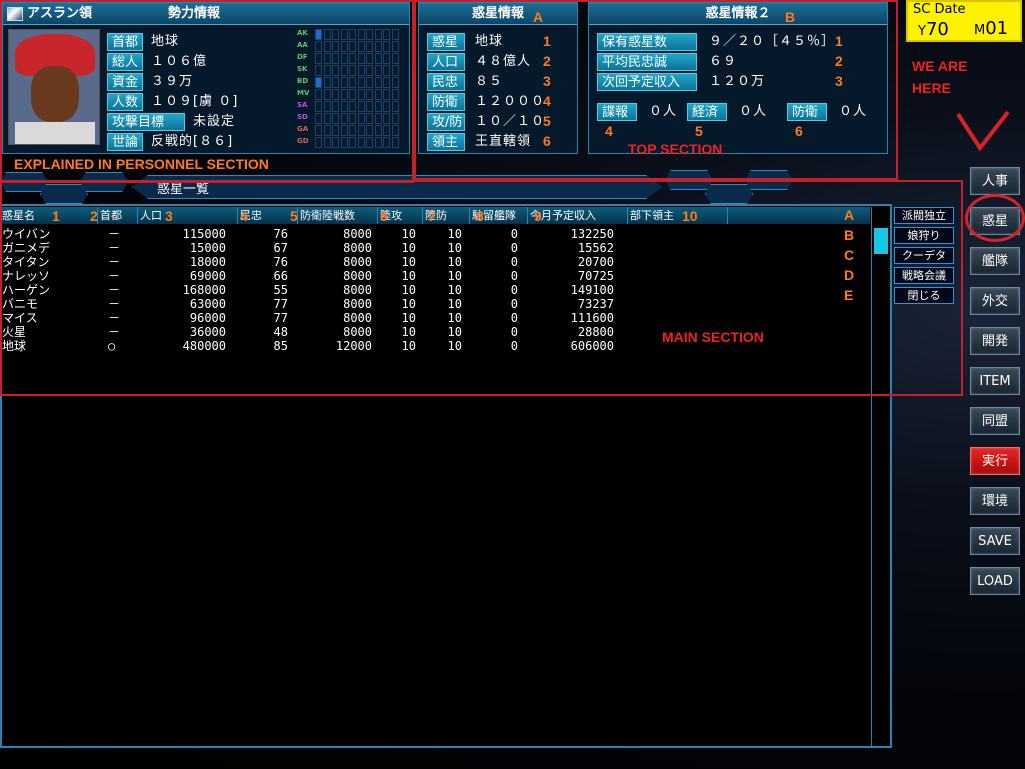  Describe the element at coordinates (995, 218) in the screenshot. I see `annotation-circle` at that location.